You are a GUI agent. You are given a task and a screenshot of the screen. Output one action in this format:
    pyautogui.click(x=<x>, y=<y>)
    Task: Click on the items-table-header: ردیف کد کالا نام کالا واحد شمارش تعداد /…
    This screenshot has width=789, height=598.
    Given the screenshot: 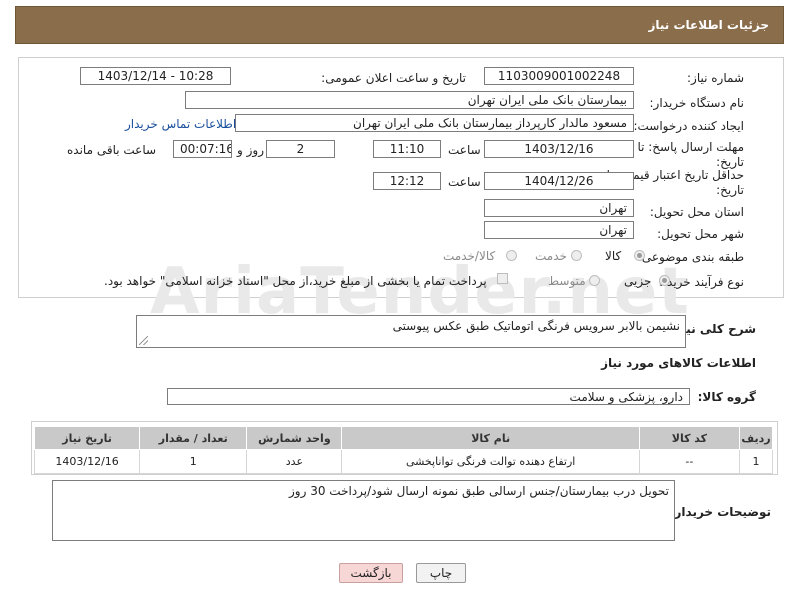 What is the action you would take?
    pyautogui.click(x=403, y=438)
    